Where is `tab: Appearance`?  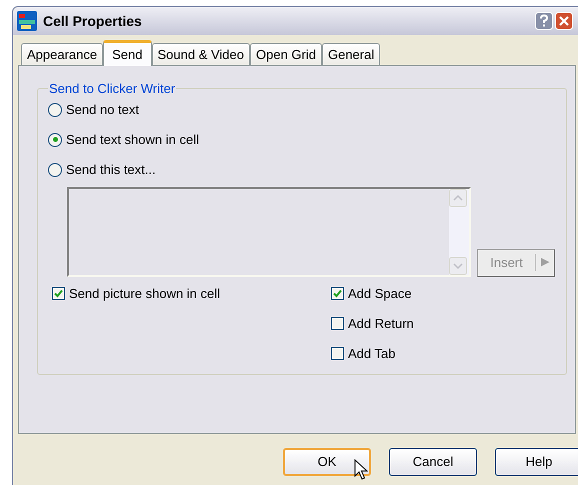 tab: Appearance is located at coordinates (62, 54).